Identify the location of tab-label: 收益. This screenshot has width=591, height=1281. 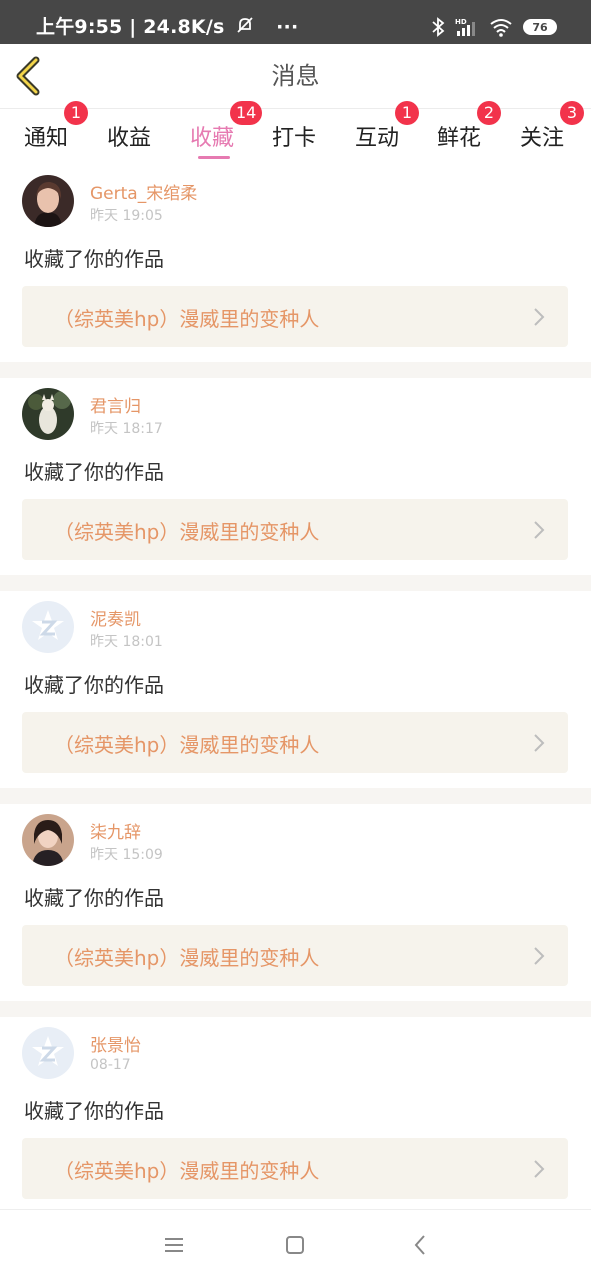
(129, 138).